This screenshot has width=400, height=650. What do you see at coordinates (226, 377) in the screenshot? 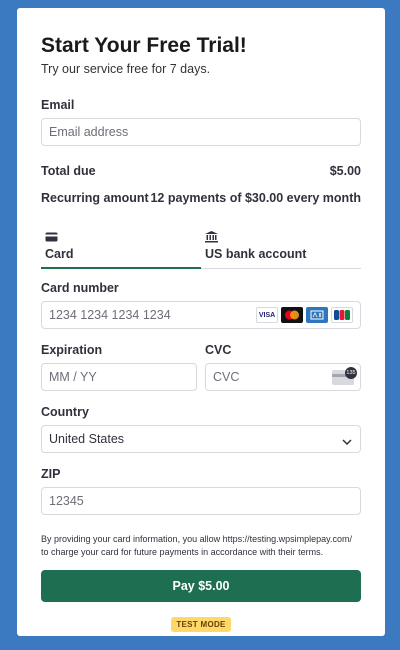
I see `cvc-placeholder: CVC` at bounding box center [226, 377].